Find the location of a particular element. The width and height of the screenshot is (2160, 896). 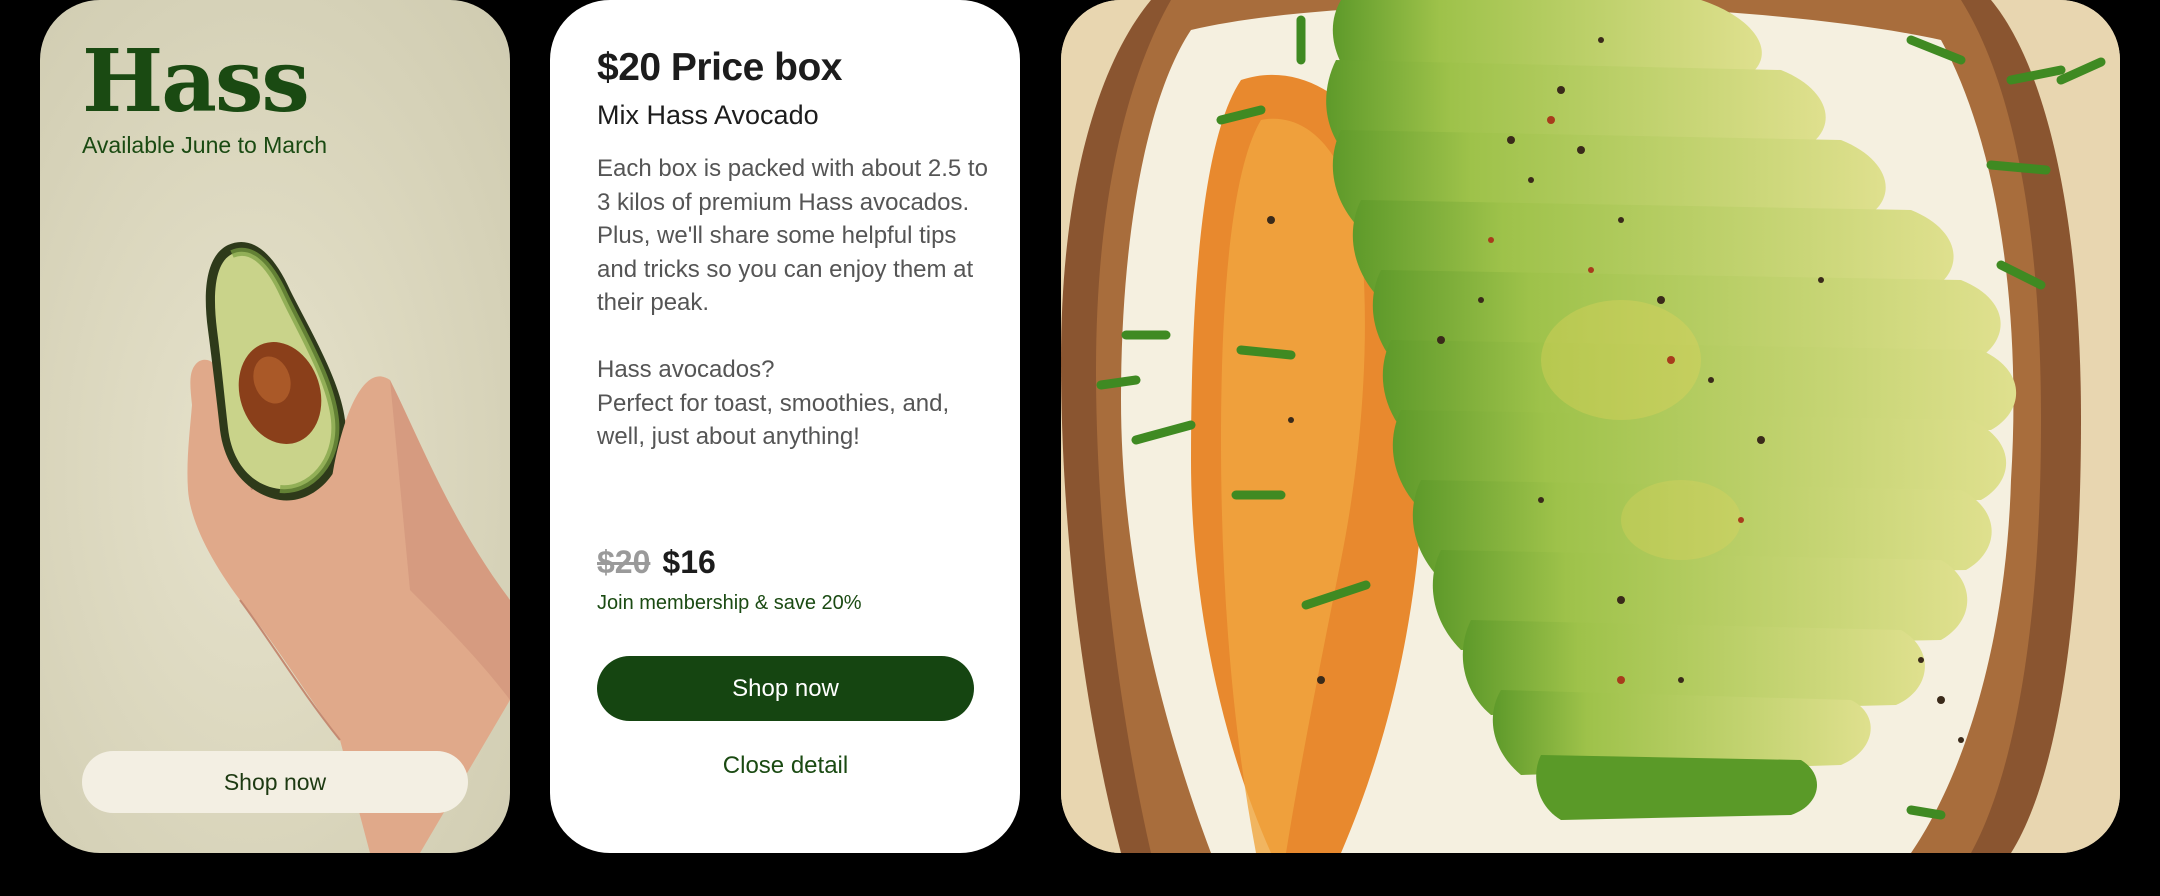

price-row: $20 $16 is located at coordinates (656, 562).